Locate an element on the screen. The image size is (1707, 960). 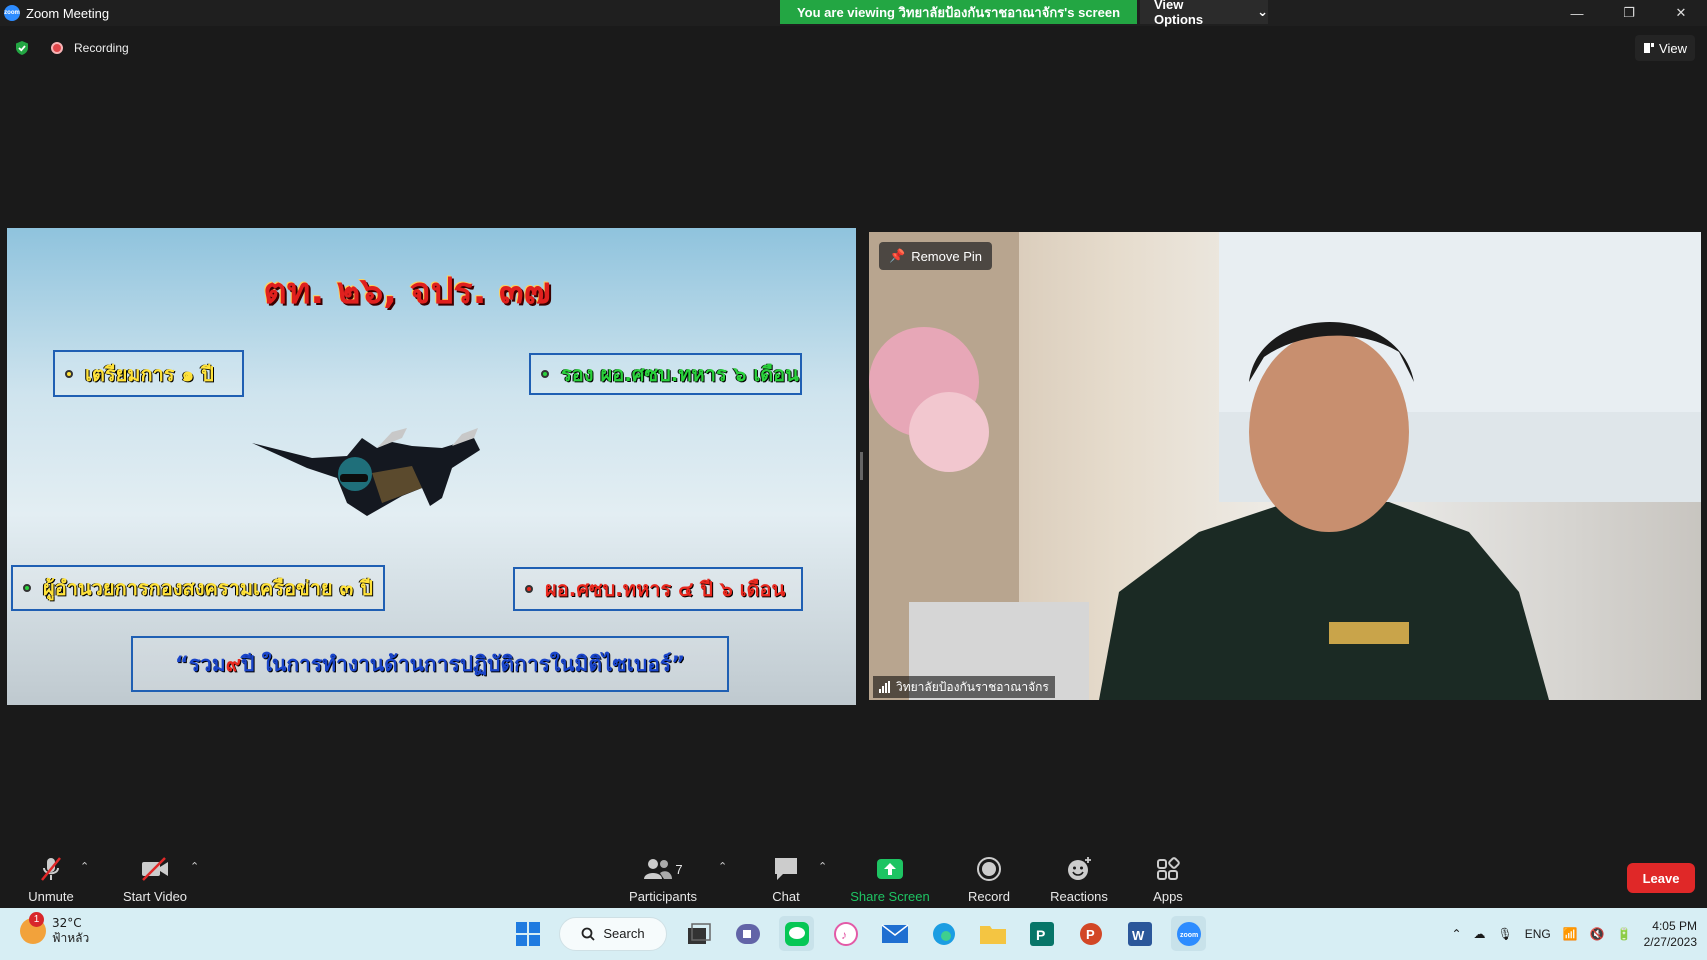
powerpoint-icon: P is located at coordinates (1090, 933).